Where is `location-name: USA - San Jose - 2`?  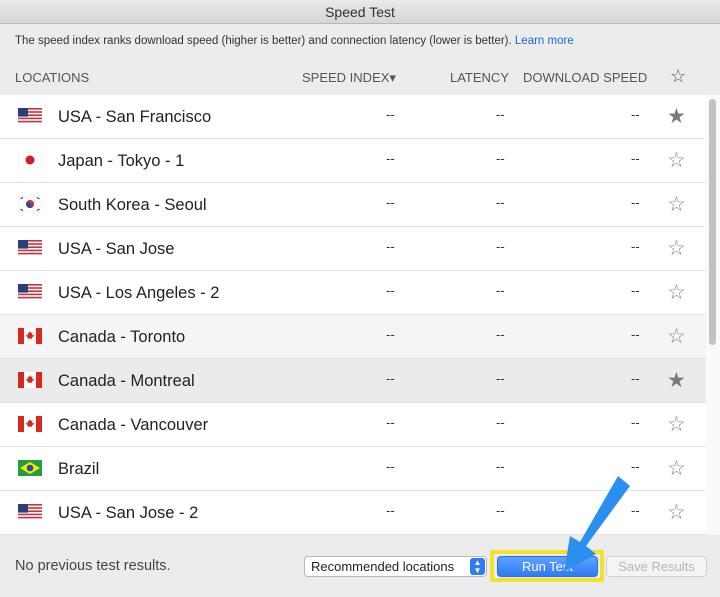 location-name: USA - San Jose - 2 is located at coordinates (128, 513).